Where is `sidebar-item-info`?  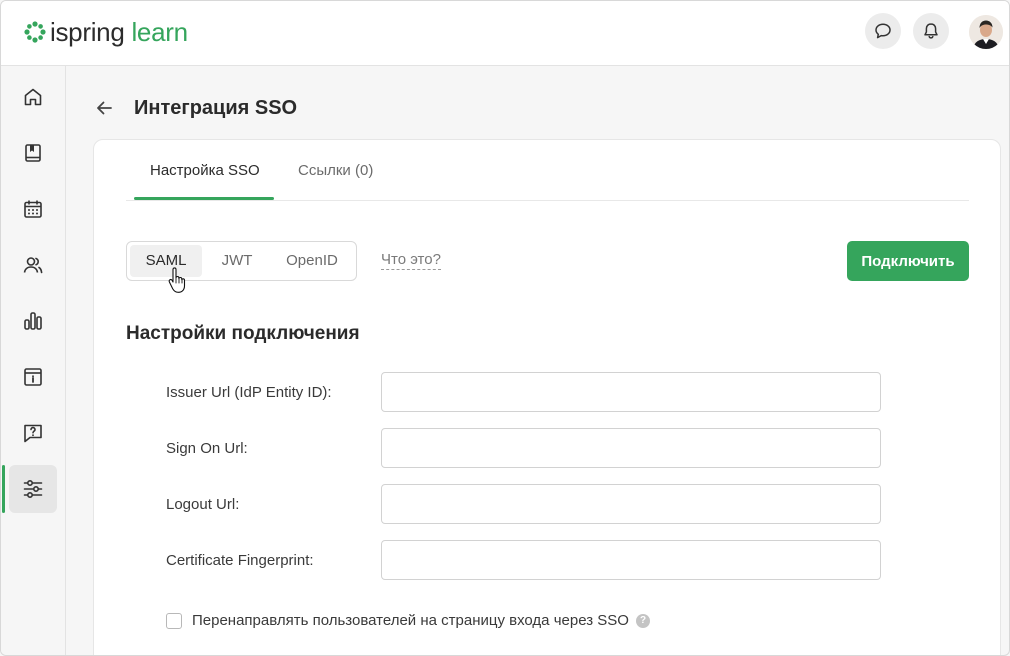
sidebar-item-info is located at coordinates (33, 377).